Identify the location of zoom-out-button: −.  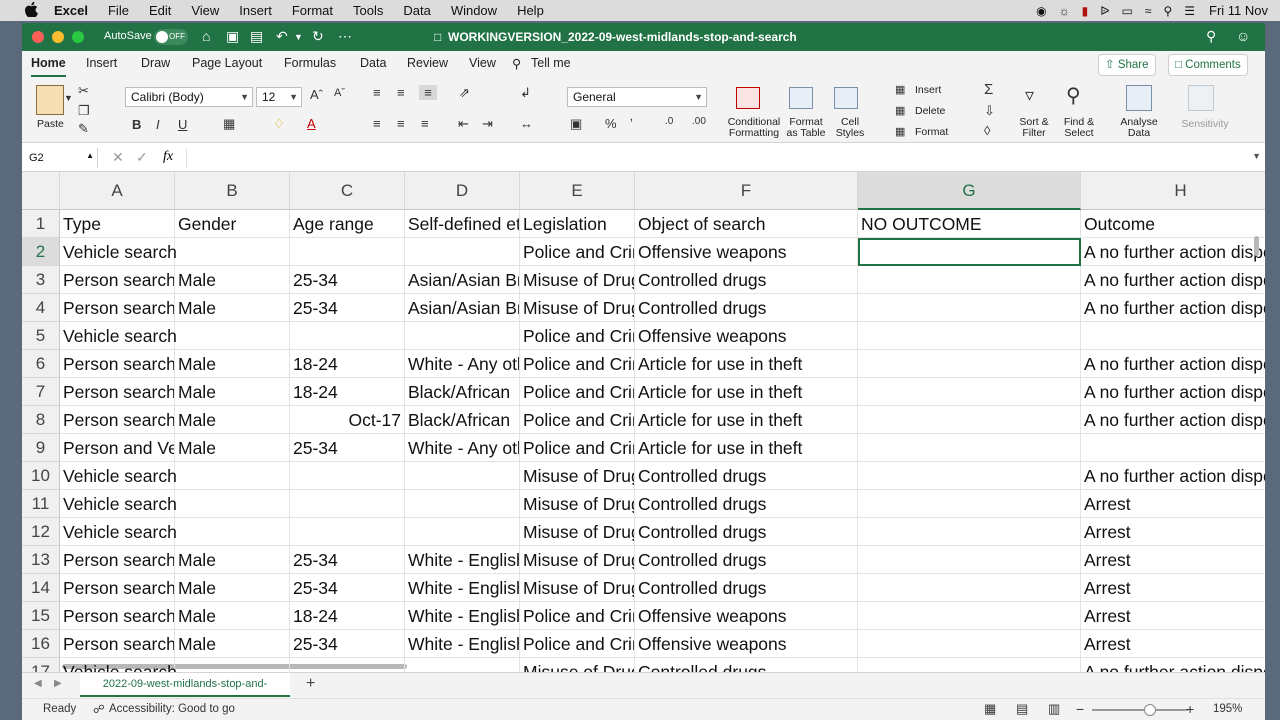
(1080, 709).